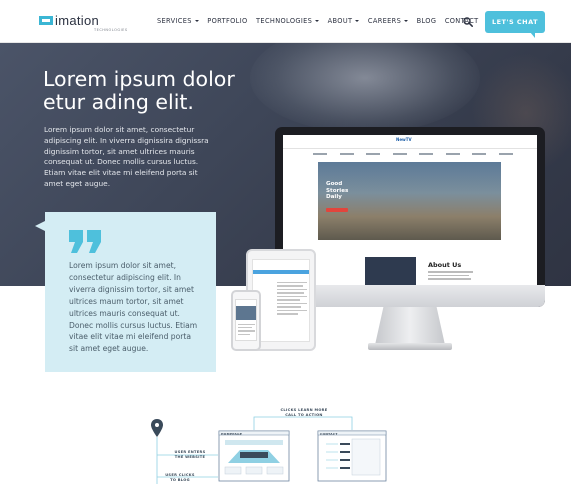  I want to click on nav-item-technologies: TECHNOLOGIES, so click(288, 21).